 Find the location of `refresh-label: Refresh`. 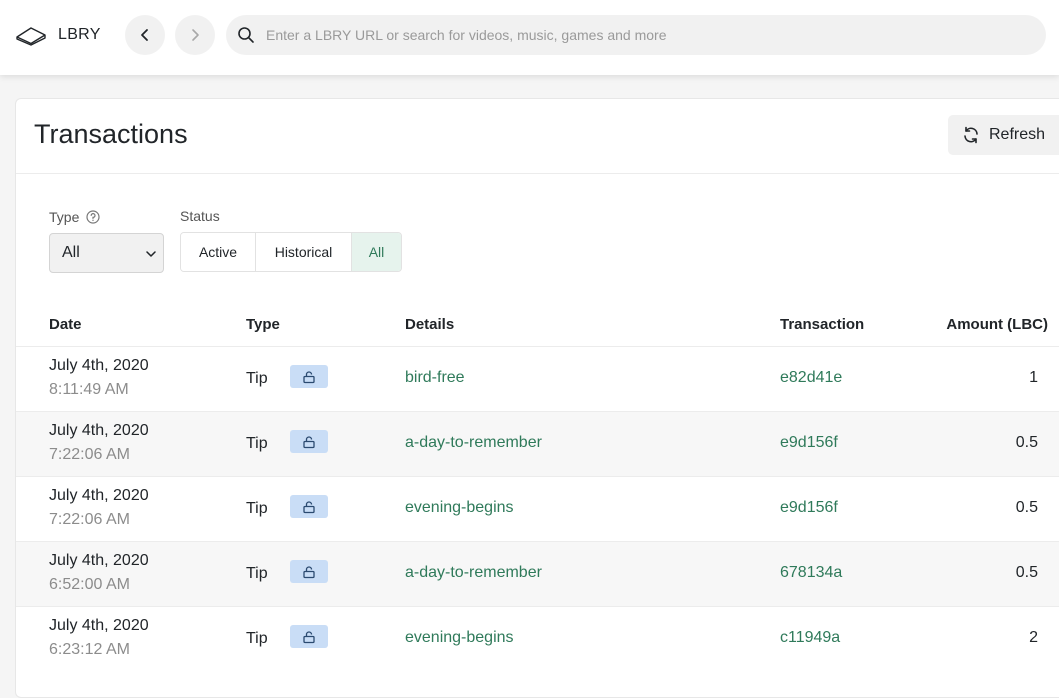

refresh-label: Refresh is located at coordinates (1017, 134).